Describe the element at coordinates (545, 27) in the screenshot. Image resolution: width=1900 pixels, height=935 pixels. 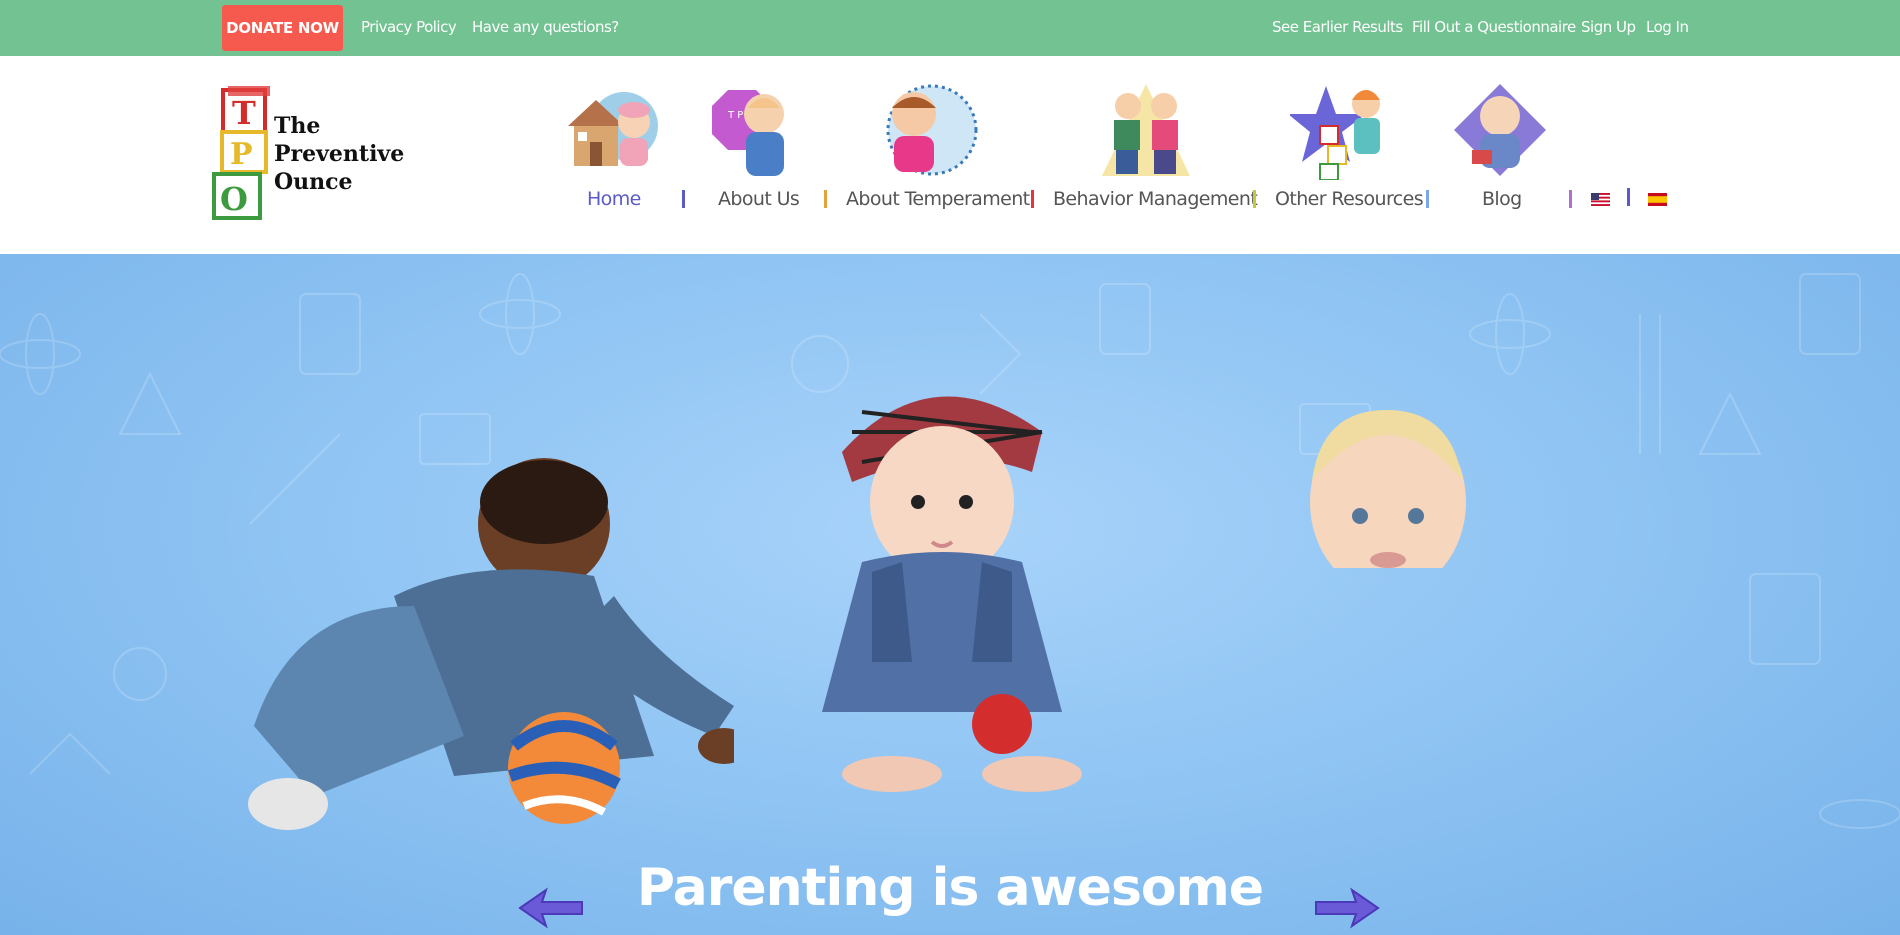
I see `questions-link: Have any questions?` at that location.